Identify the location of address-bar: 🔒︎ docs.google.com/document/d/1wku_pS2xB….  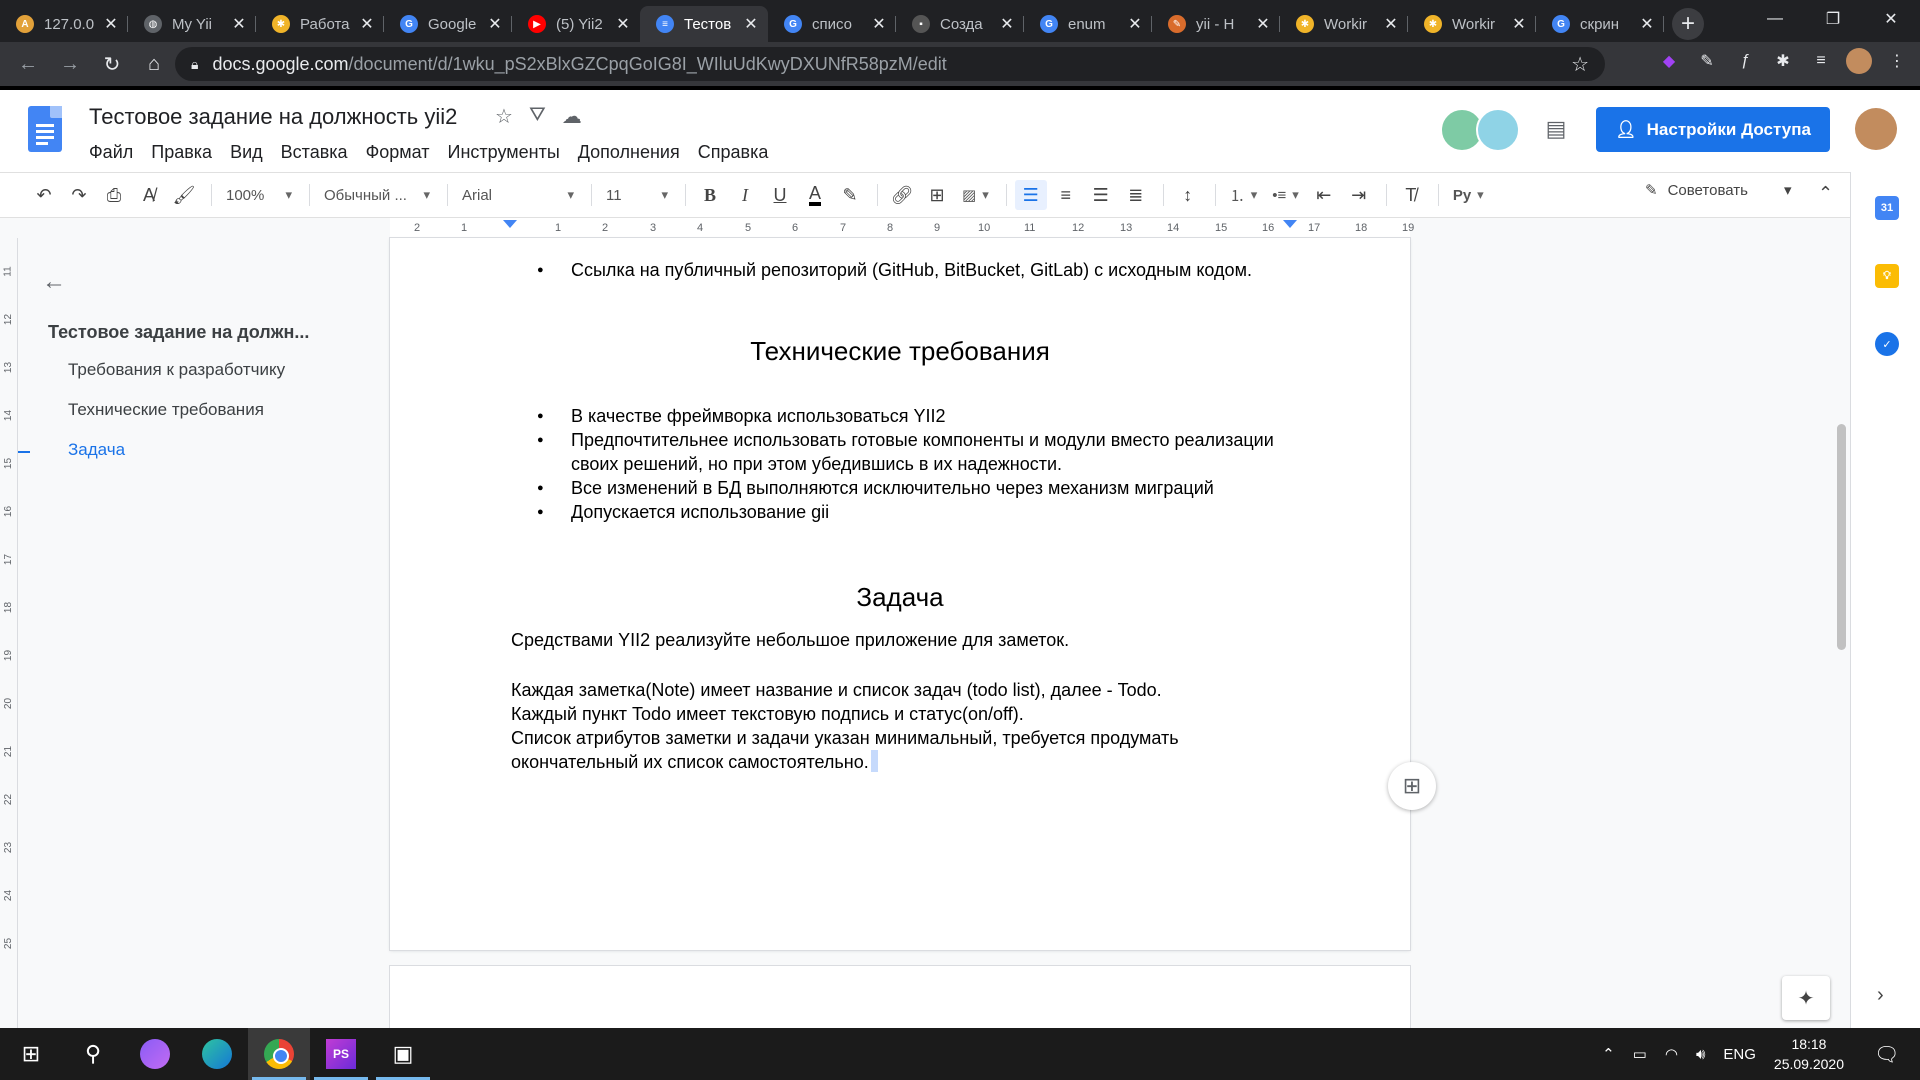
(890, 64).